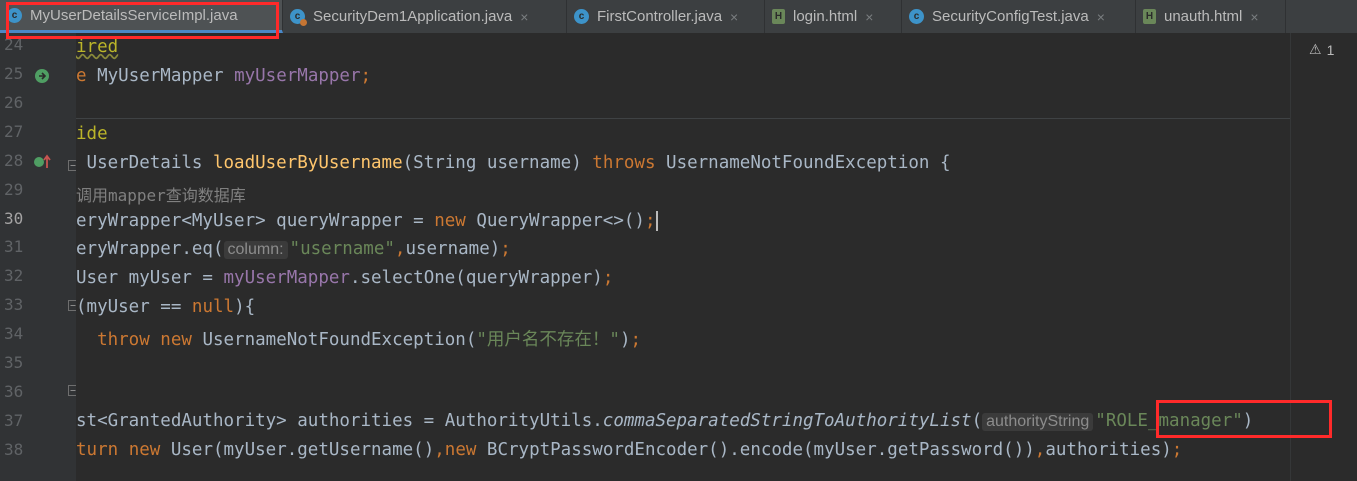 This screenshot has width=1357, height=481. I want to click on line-number: 27, so click(14, 131).